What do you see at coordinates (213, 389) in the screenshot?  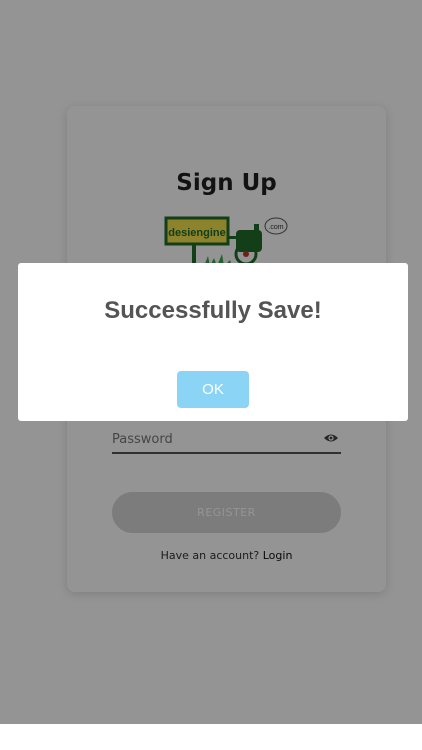 I see `ok-button: OK` at bounding box center [213, 389].